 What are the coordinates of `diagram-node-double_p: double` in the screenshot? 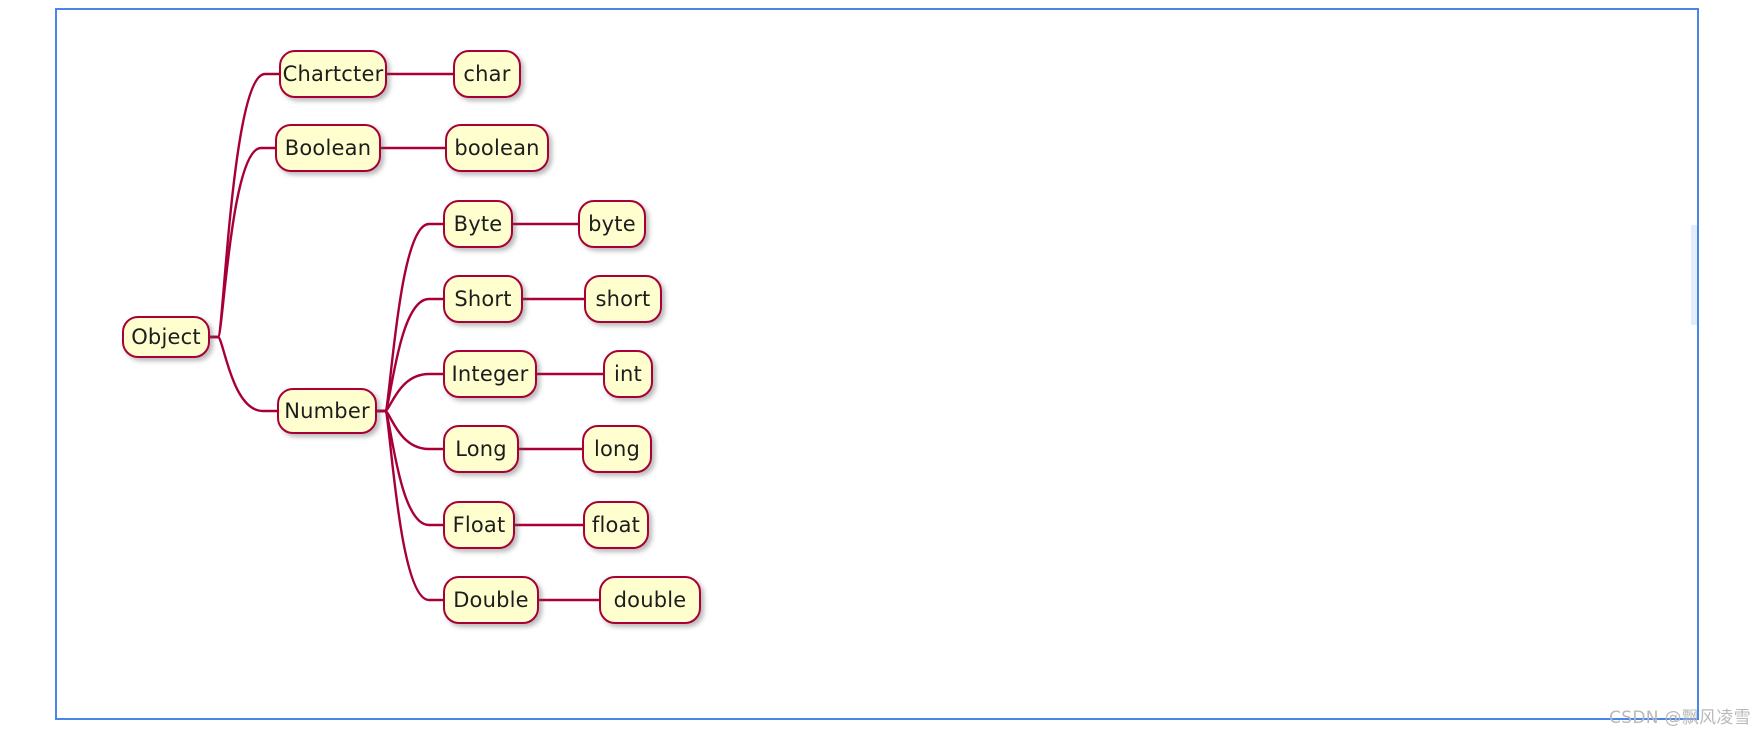 It's located at (650, 600).